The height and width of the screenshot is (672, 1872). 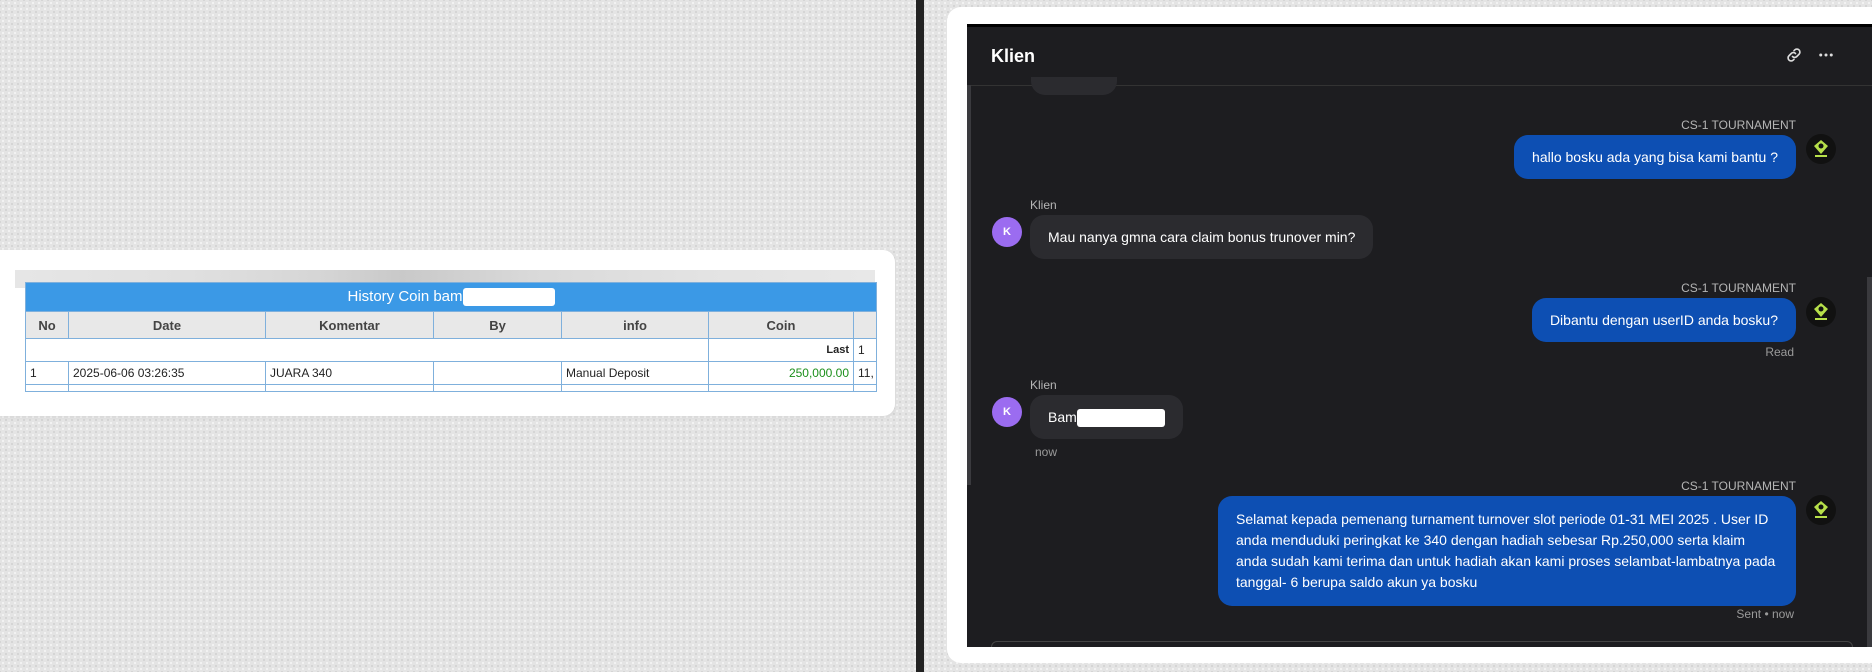 What do you see at coordinates (451, 388) in the screenshot?
I see `table-row-partial` at bounding box center [451, 388].